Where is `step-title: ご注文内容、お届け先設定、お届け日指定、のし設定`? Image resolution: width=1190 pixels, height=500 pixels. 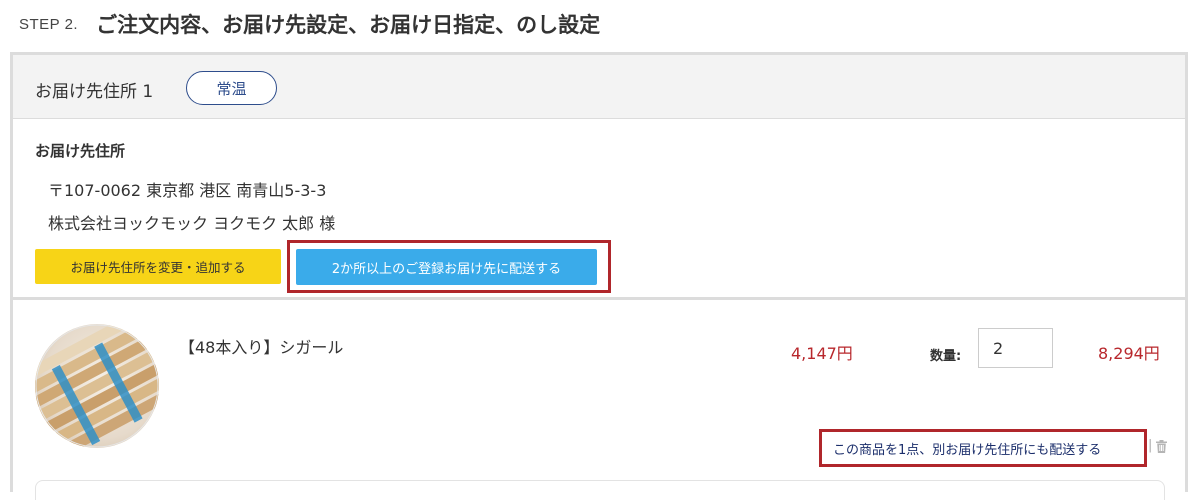
step-title: ご注文内容、お届け先設定、お届け日指定、のし設定 is located at coordinates (348, 25).